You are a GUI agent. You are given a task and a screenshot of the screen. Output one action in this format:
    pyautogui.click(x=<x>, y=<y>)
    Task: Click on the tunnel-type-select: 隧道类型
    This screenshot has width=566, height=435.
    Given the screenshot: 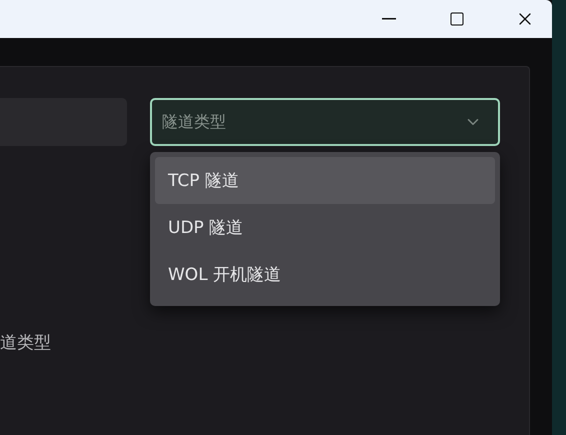 What is the action you would take?
    pyautogui.click(x=325, y=122)
    